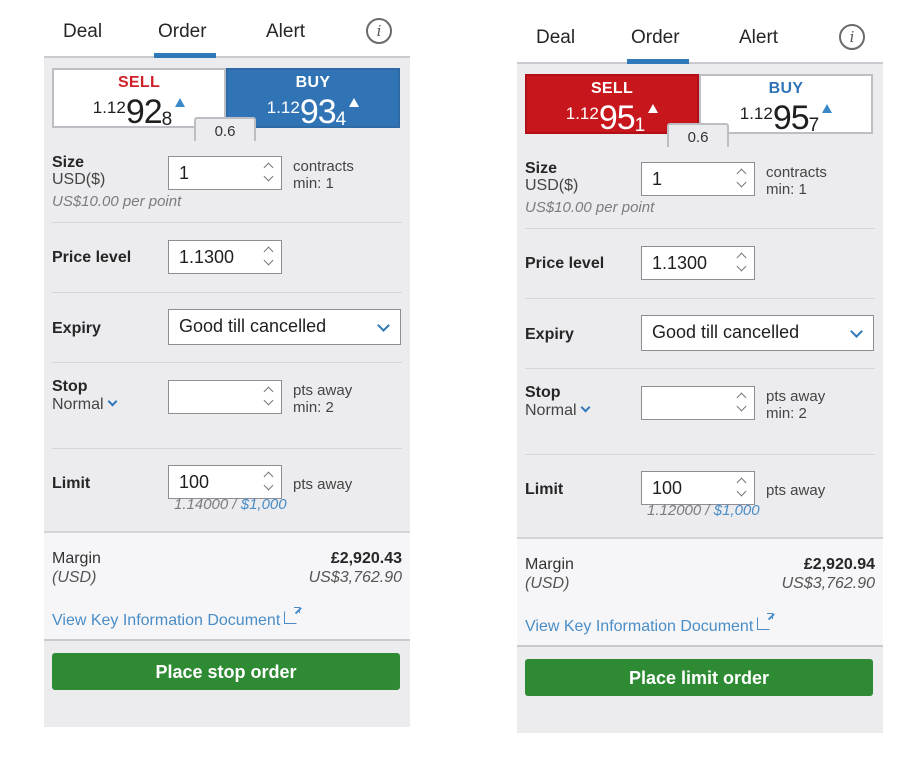 This screenshot has height=766, width=920. What do you see at coordinates (144, 112) in the screenshot?
I see `sell-price-big: 92` at bounding box center [144, 112].